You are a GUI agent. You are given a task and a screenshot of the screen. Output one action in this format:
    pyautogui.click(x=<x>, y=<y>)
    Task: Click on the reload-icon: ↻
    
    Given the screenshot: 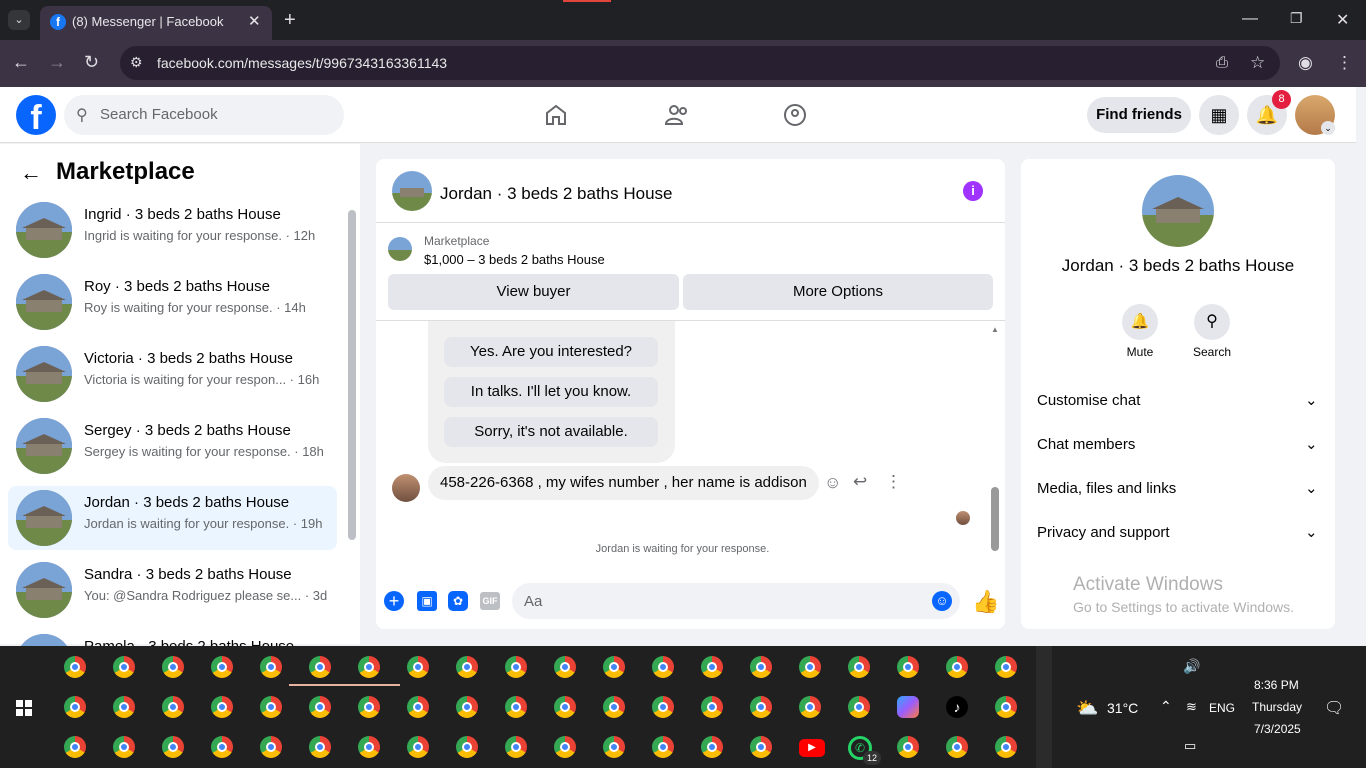 What is the action you would take?
    pyautogui.click(x=91, y=62)
    